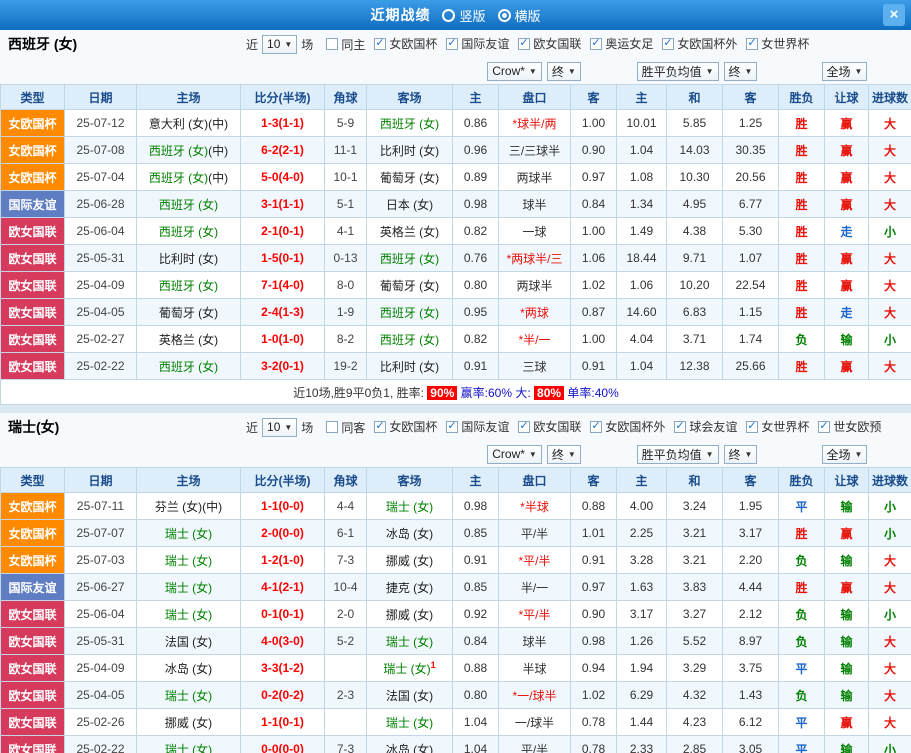  What do you see at coordinates (345, 560) in the screenshot?
I see `corner-cell: 7-3` at bounding box center [345, 560].